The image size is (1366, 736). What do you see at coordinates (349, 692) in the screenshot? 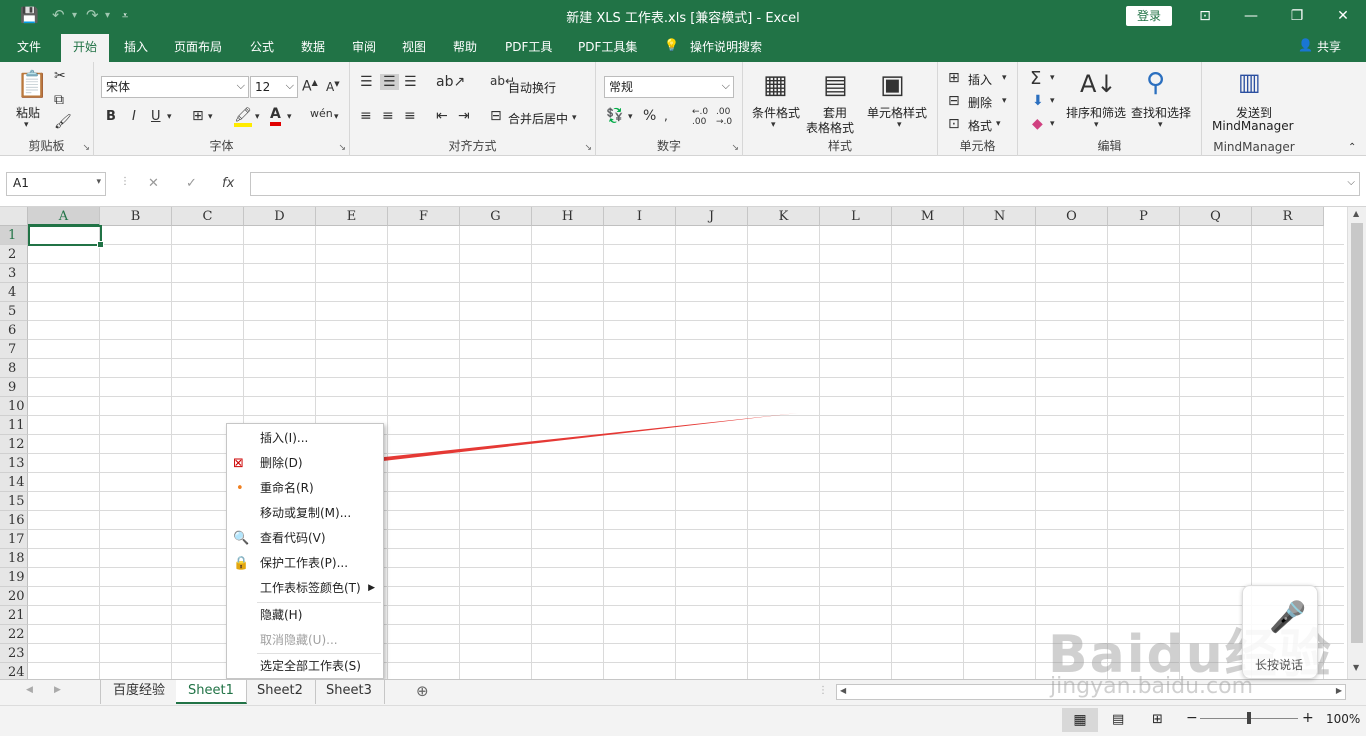
I see `sheet-tab: Sheet3` at bounding box center [349, 692].